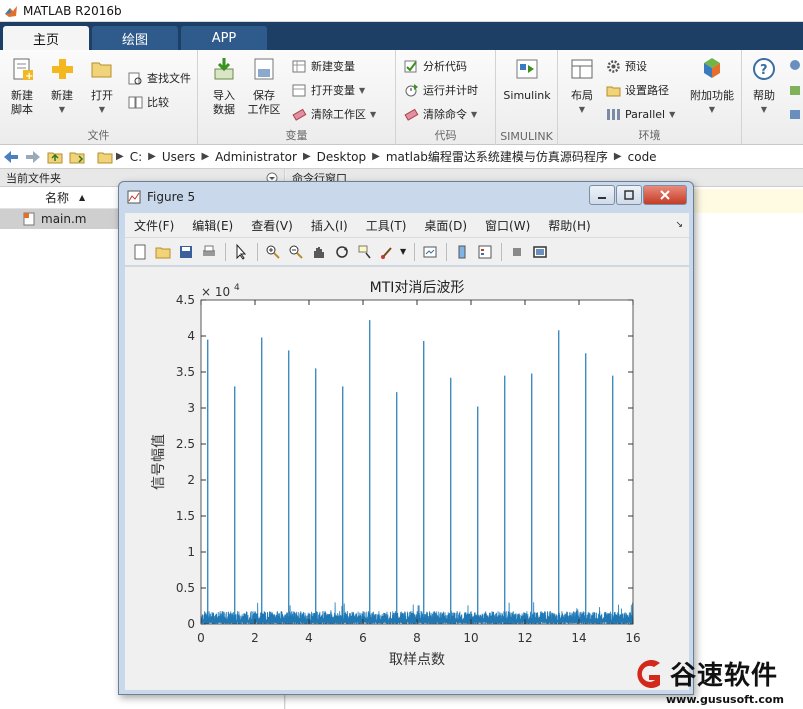 Image resolution: width=803 pixels, height=709 pixels. I want to click on print-figure-tool, so click(209, 252).